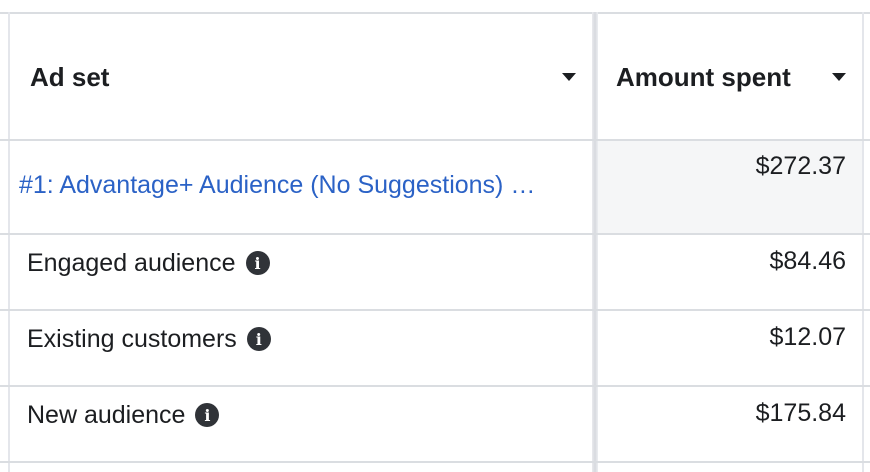 The image size is (870, 472). I want to click on table-row-amount: $175.84, so click(800, 413).